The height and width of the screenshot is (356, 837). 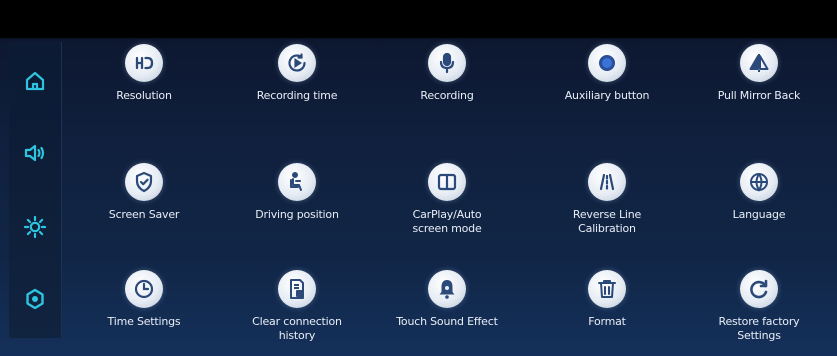 I want to click on clock-icon, so click(x=144, y=289).